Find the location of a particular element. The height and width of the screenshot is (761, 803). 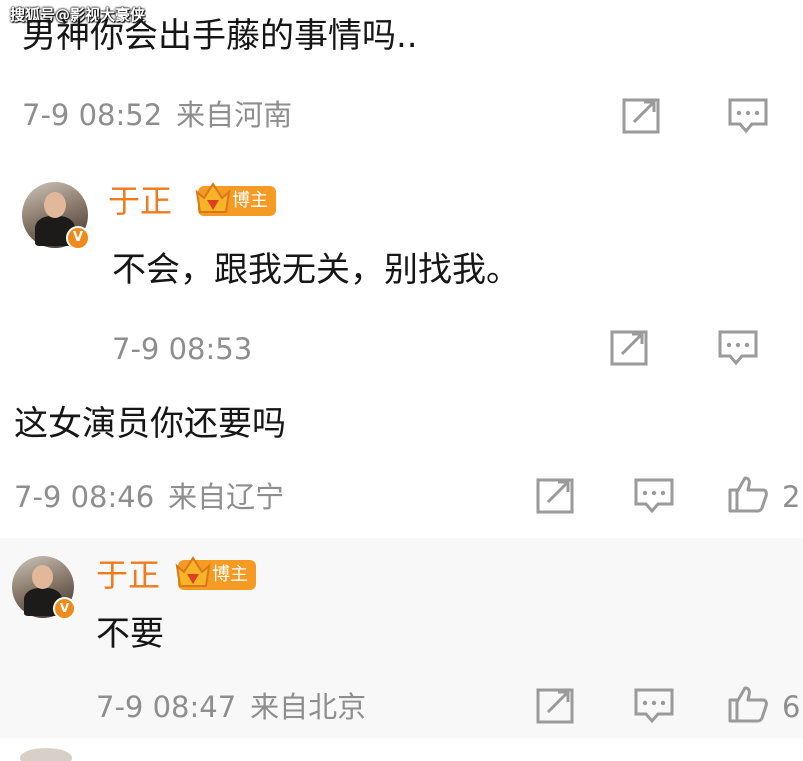

comment-time: 7-9 08:46 is located at coordinates (84, 497).